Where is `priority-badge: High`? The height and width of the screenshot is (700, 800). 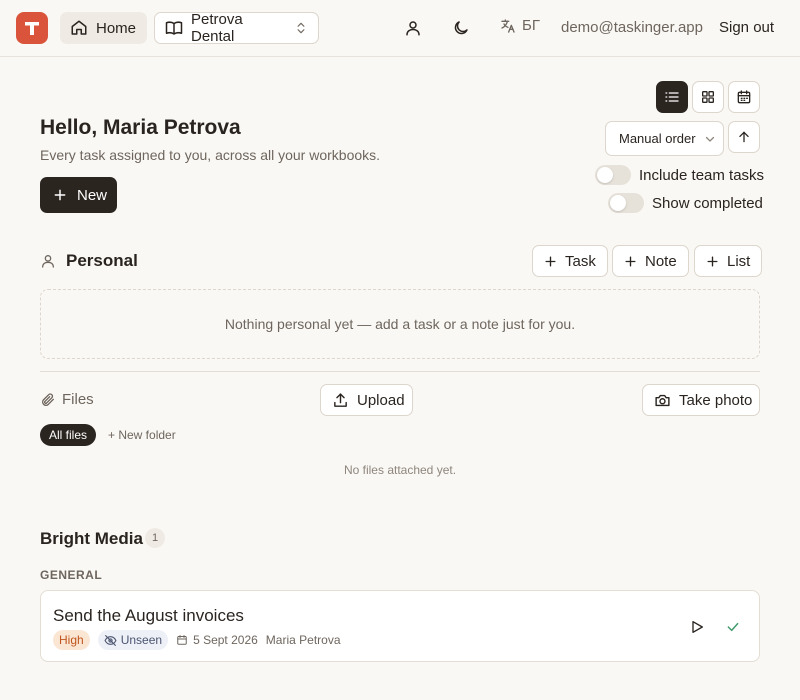
priority-badge: High is located at coordinates (71, 640).